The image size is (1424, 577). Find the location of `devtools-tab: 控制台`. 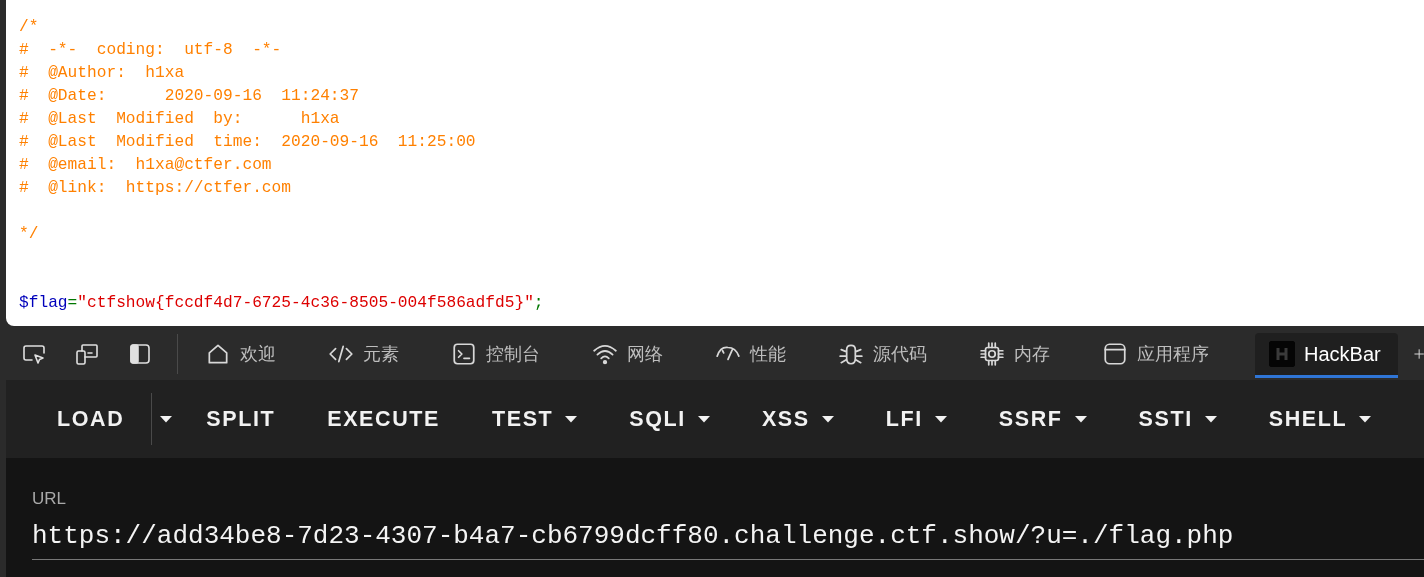

devtools-tab: 控制台 is located at coordinates (509, 354).